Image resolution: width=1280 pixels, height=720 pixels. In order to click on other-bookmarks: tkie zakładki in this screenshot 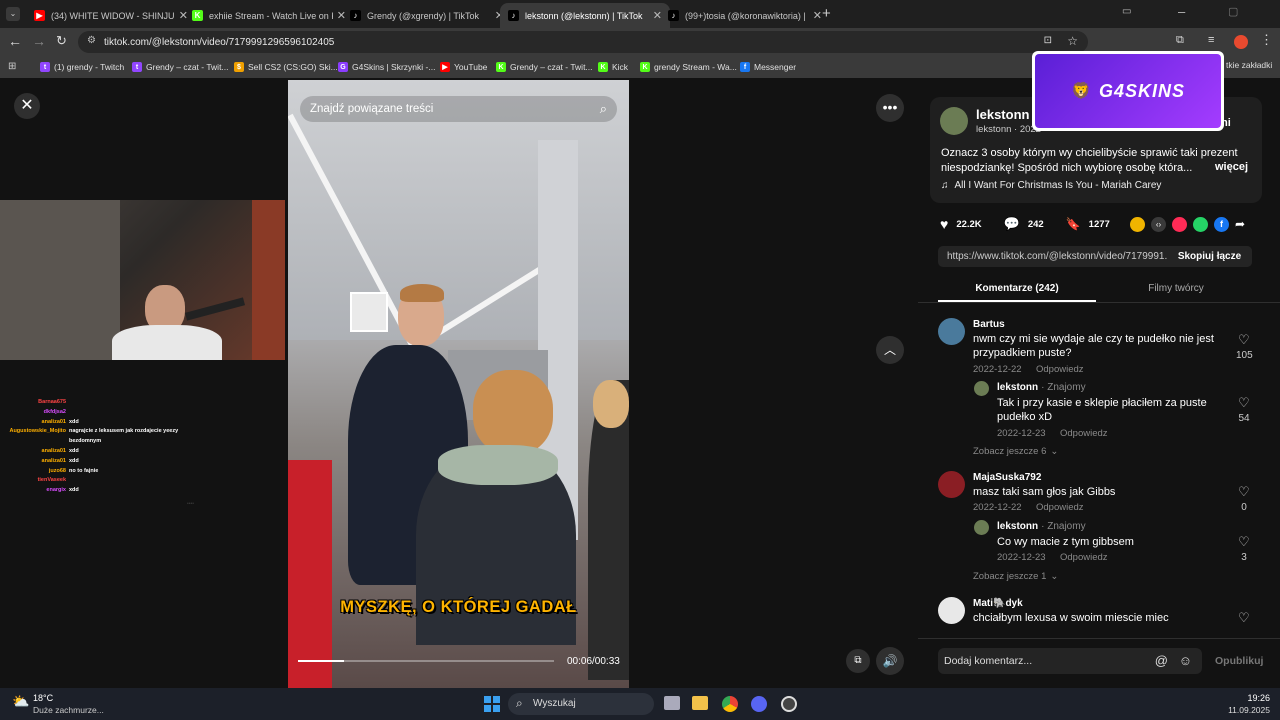, I will do `click(1249, 65)`.